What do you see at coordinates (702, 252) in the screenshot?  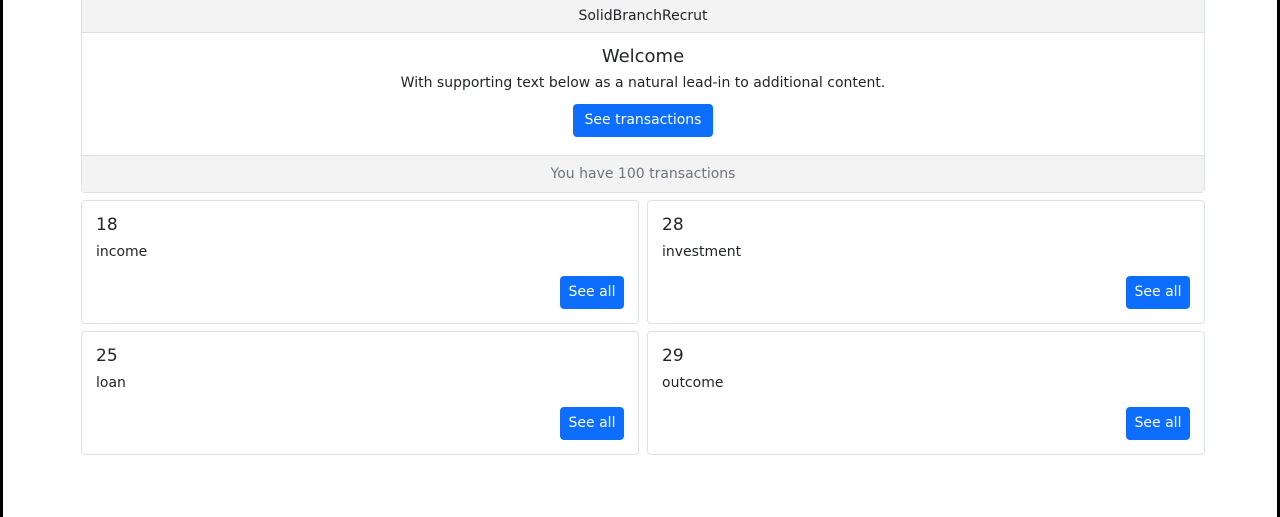 I see `category-label: investment` at bounding box center [702, 252].